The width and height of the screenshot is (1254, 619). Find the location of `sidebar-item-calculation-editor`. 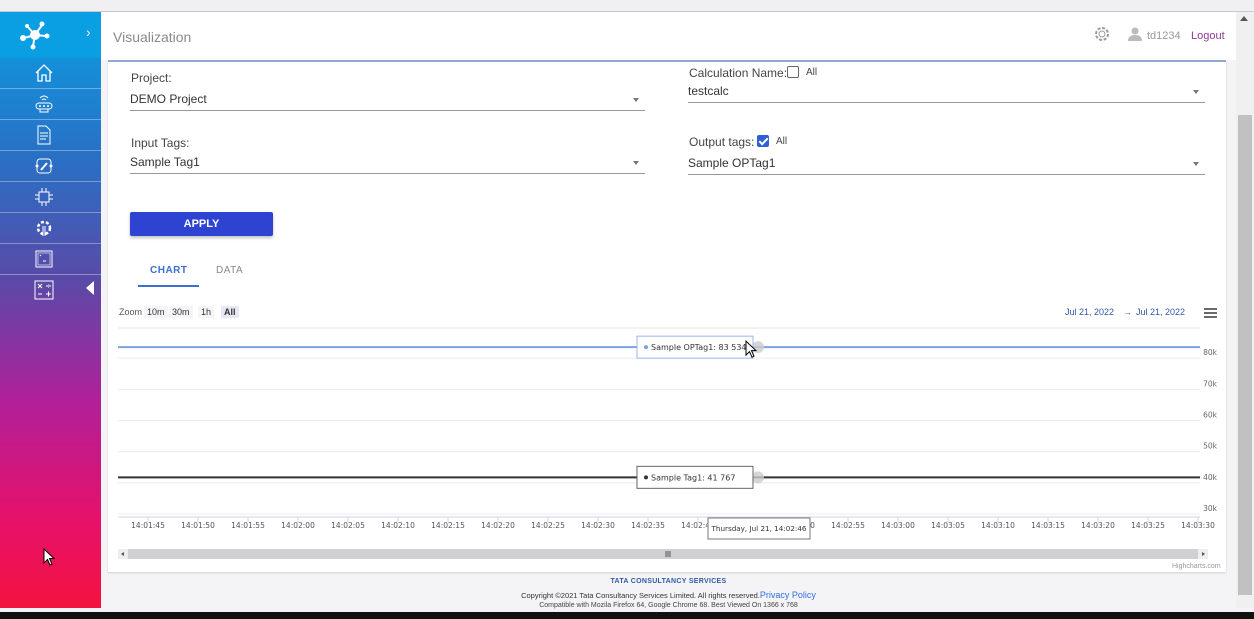

sidebar-item-calculation-editor is located at coordinates (50, 166).